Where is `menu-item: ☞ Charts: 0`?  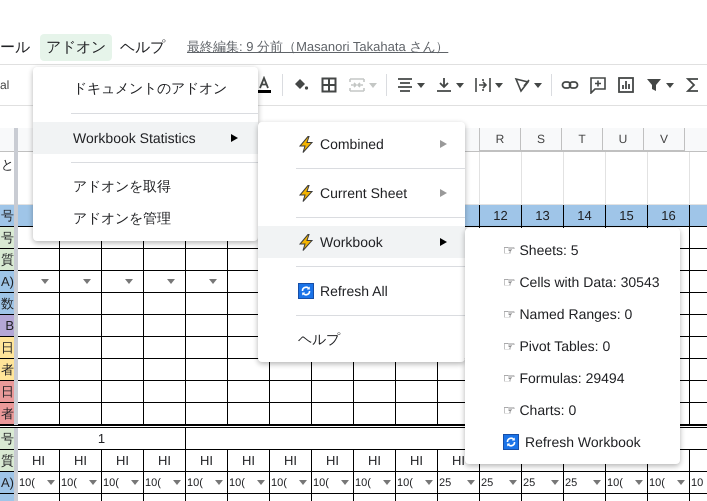
menu-item: ☞ Charts: 0 is located at coordinates (572, 410).